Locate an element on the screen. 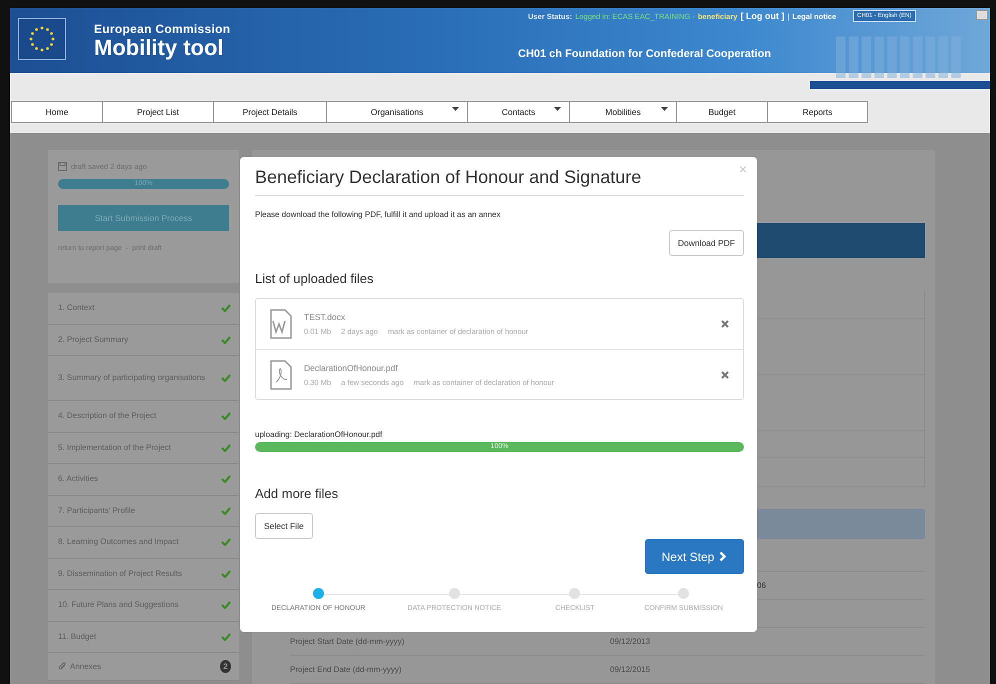 The width and height of the screenshot is (996, 684). section-item: 11. Budget is located at coordinates (143, 637).